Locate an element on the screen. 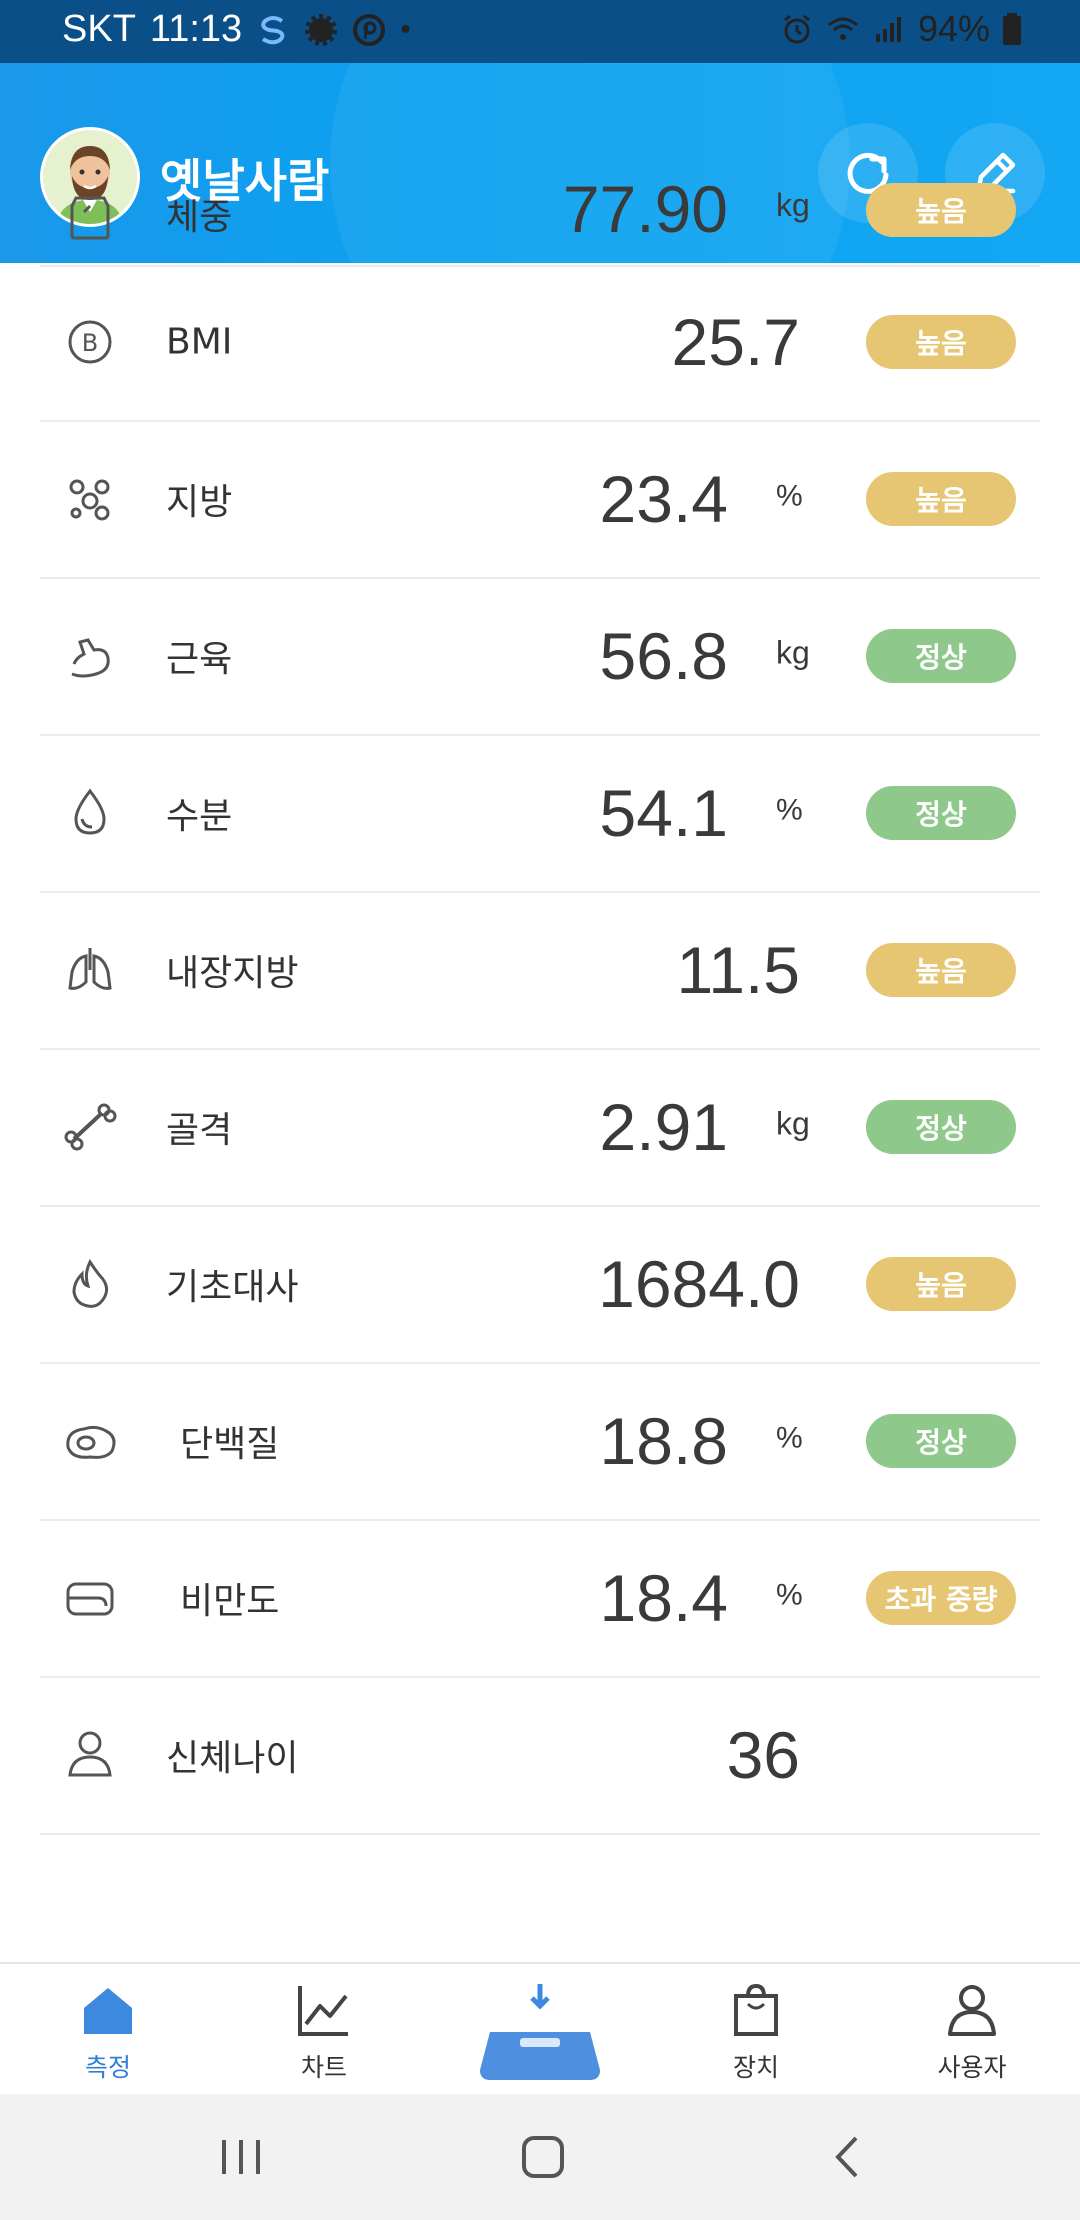 Image resolution: width=1080 pixels, height=2220 pixels. metric-value: 18.8 is located at coordinates (663, 1440).